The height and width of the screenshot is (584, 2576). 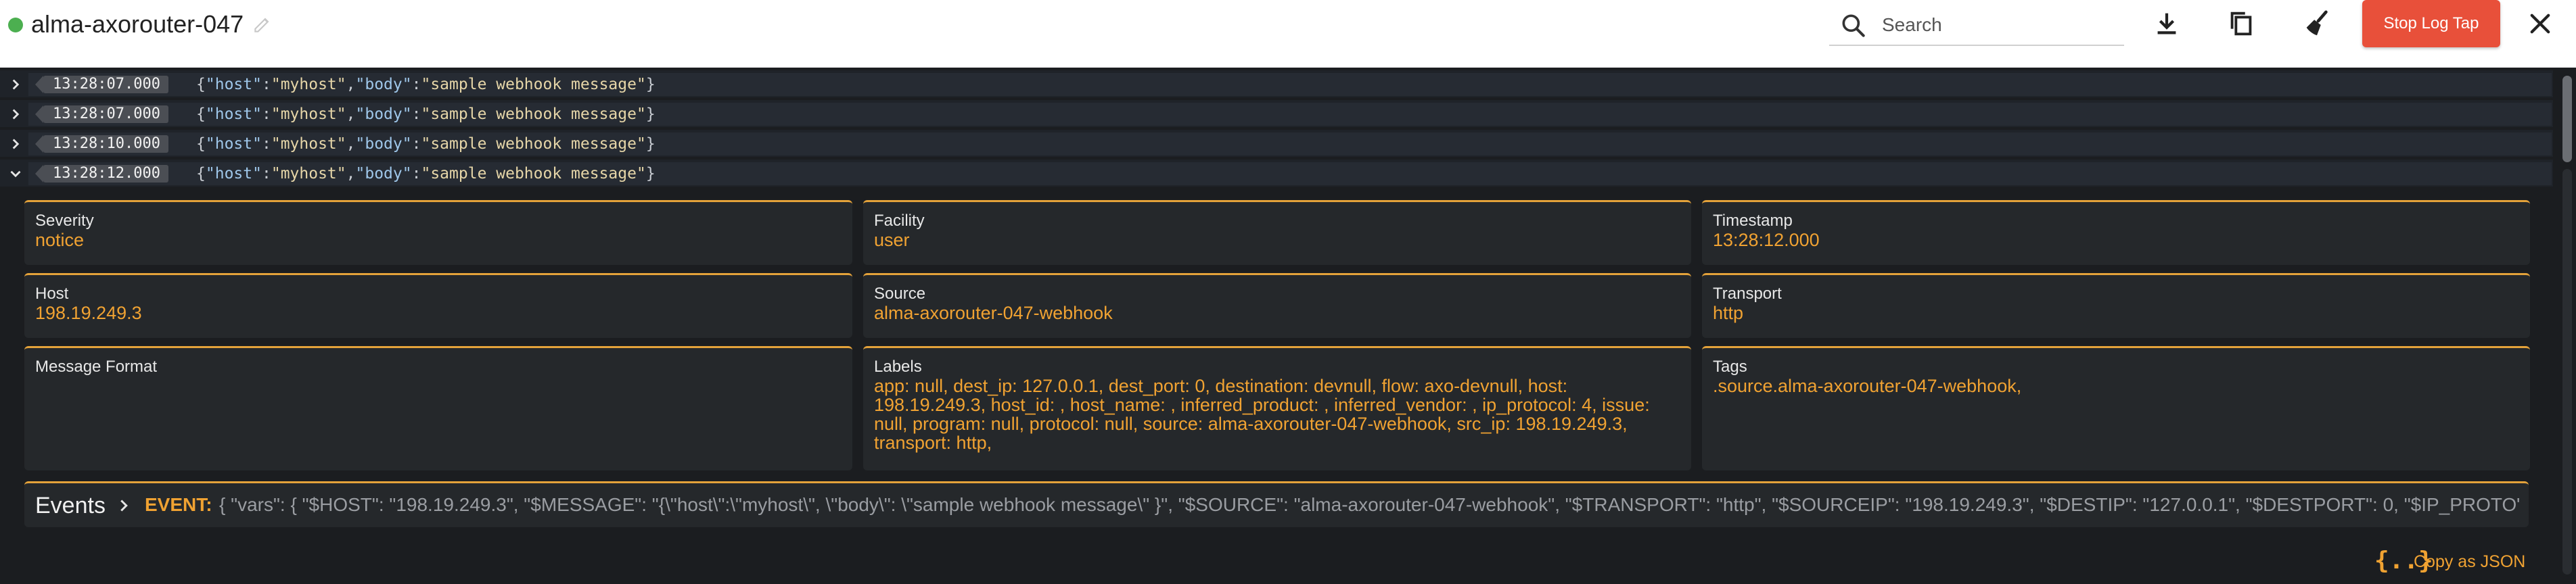 I want to click on scrollbar-track, so click(x=2567, y=372).